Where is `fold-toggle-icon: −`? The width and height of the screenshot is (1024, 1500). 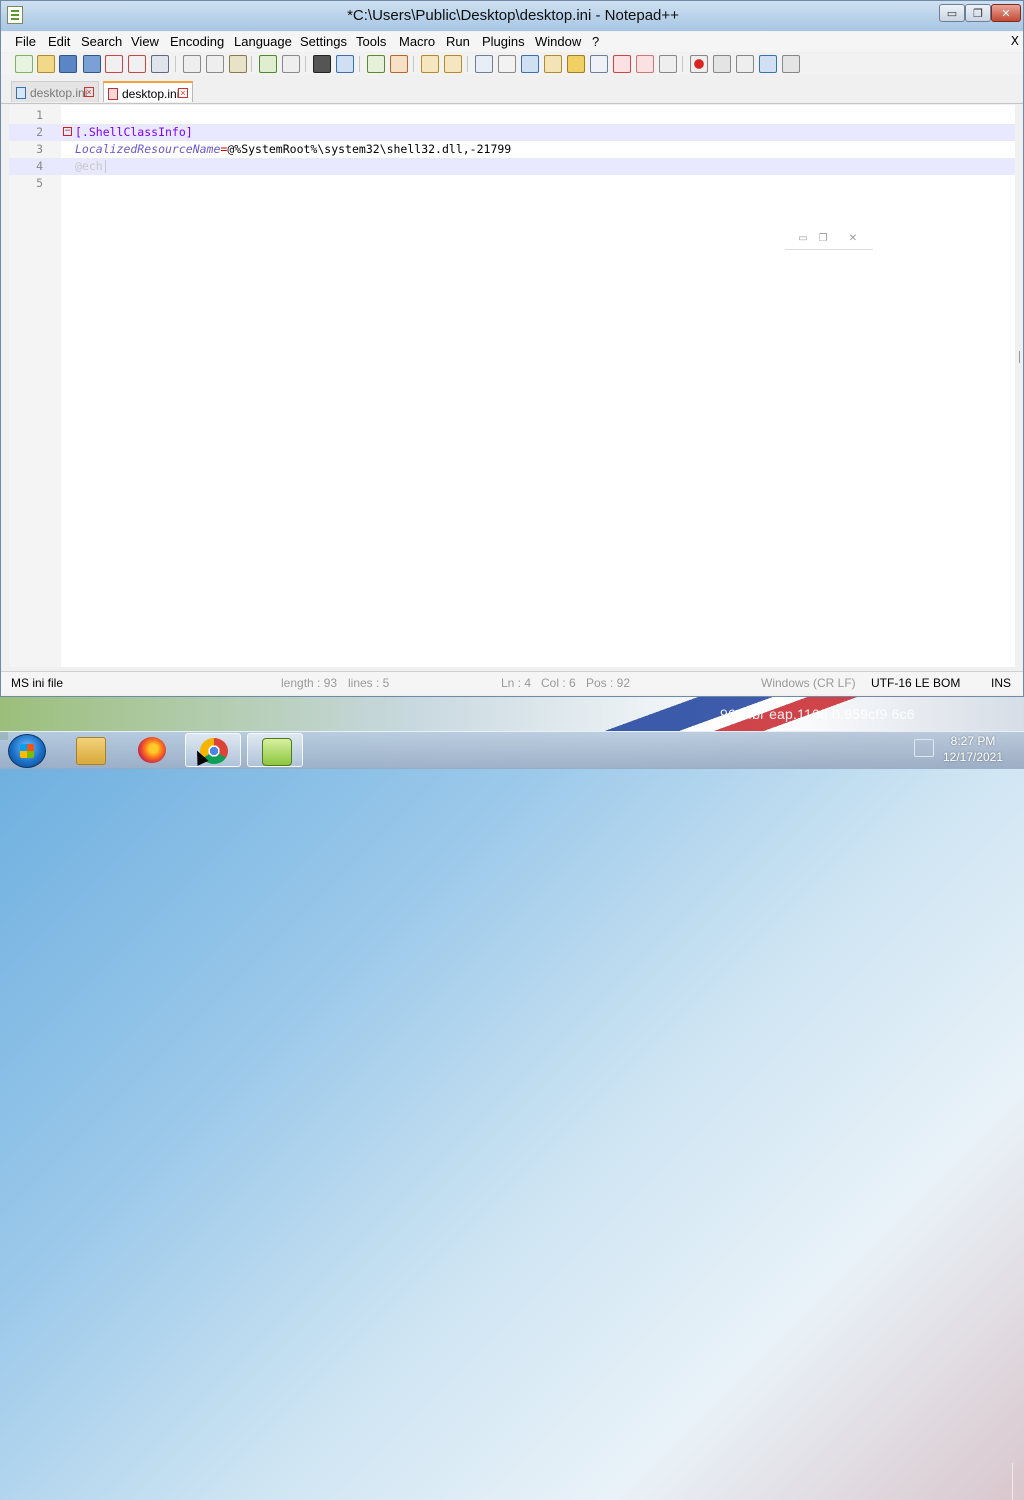 fold-toggle-icon: − is located at coordinates (67, 131).